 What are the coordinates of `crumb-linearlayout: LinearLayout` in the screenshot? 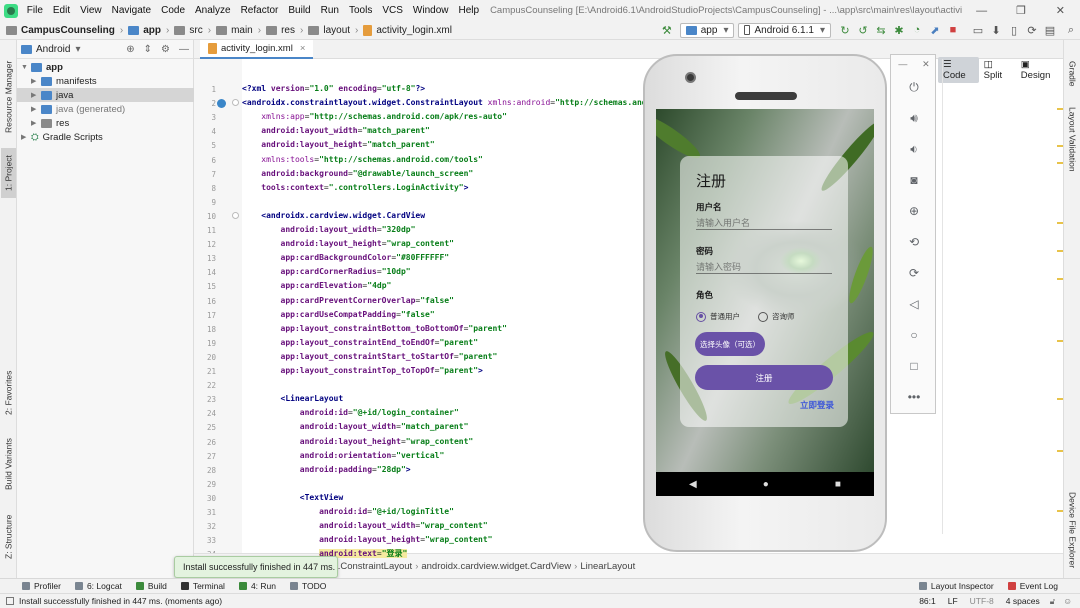 It's located at (607, 566).